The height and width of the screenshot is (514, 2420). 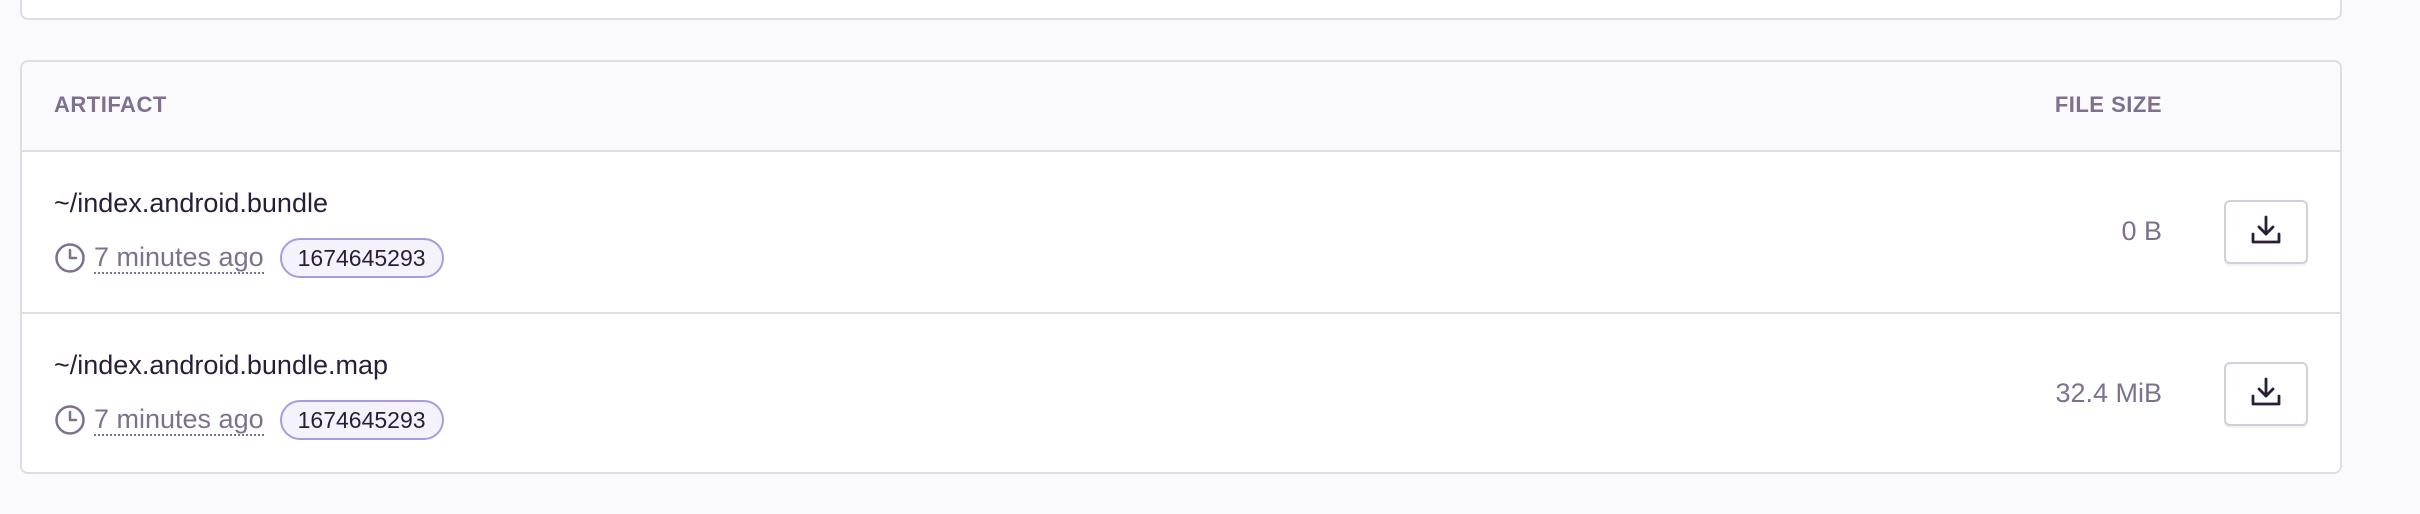 What do you see at coordinates (221, 365) in the screenshot?
I see `artifact-name: ~/index.android.bundle.map` at bounding box center [221, 365].